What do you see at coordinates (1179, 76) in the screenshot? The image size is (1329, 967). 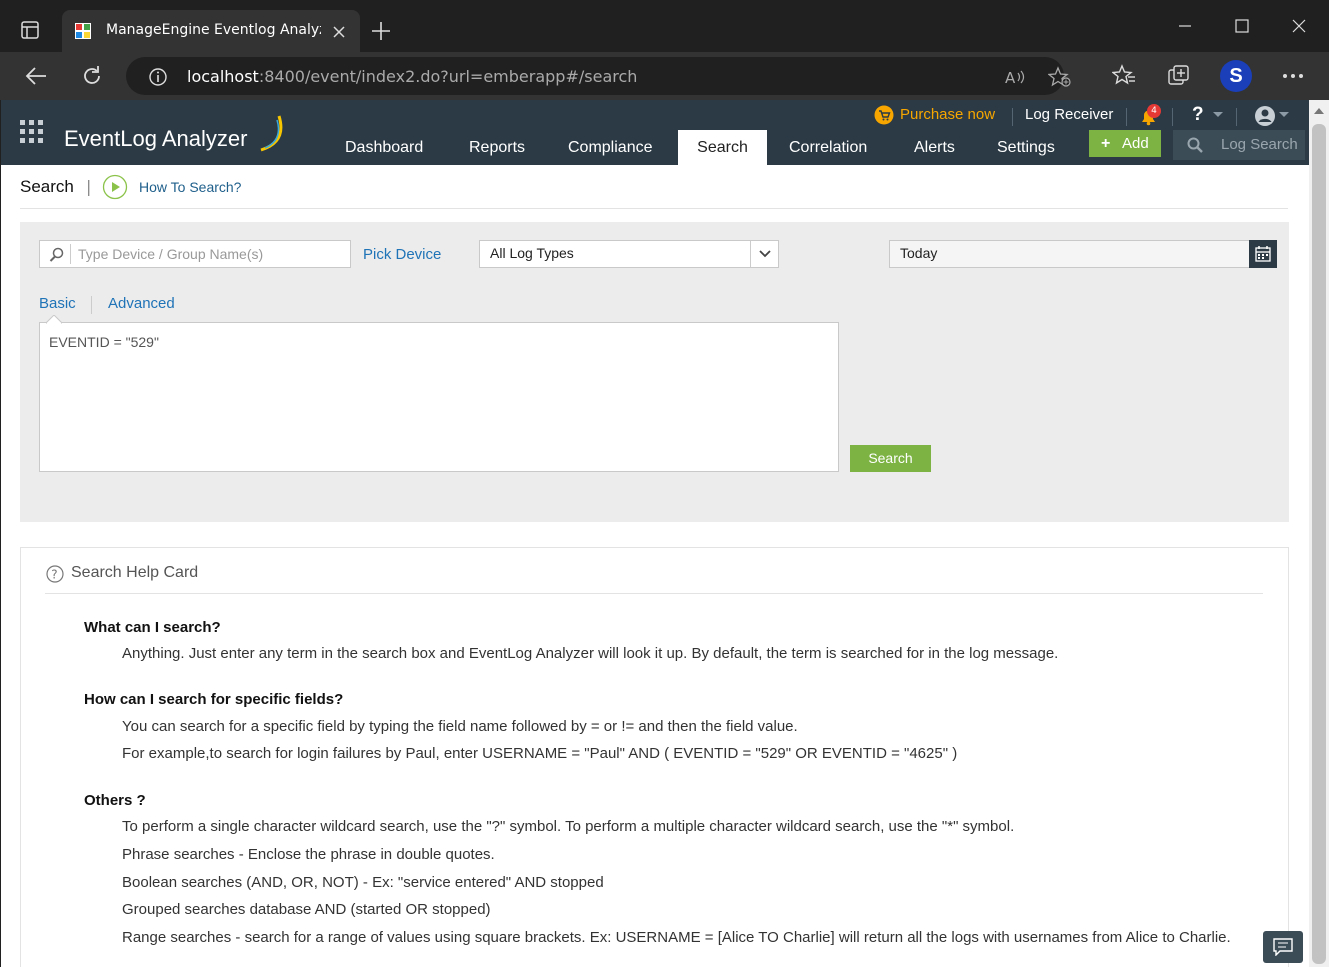 I see `collections-icon` at bounding box center [1179, 76].